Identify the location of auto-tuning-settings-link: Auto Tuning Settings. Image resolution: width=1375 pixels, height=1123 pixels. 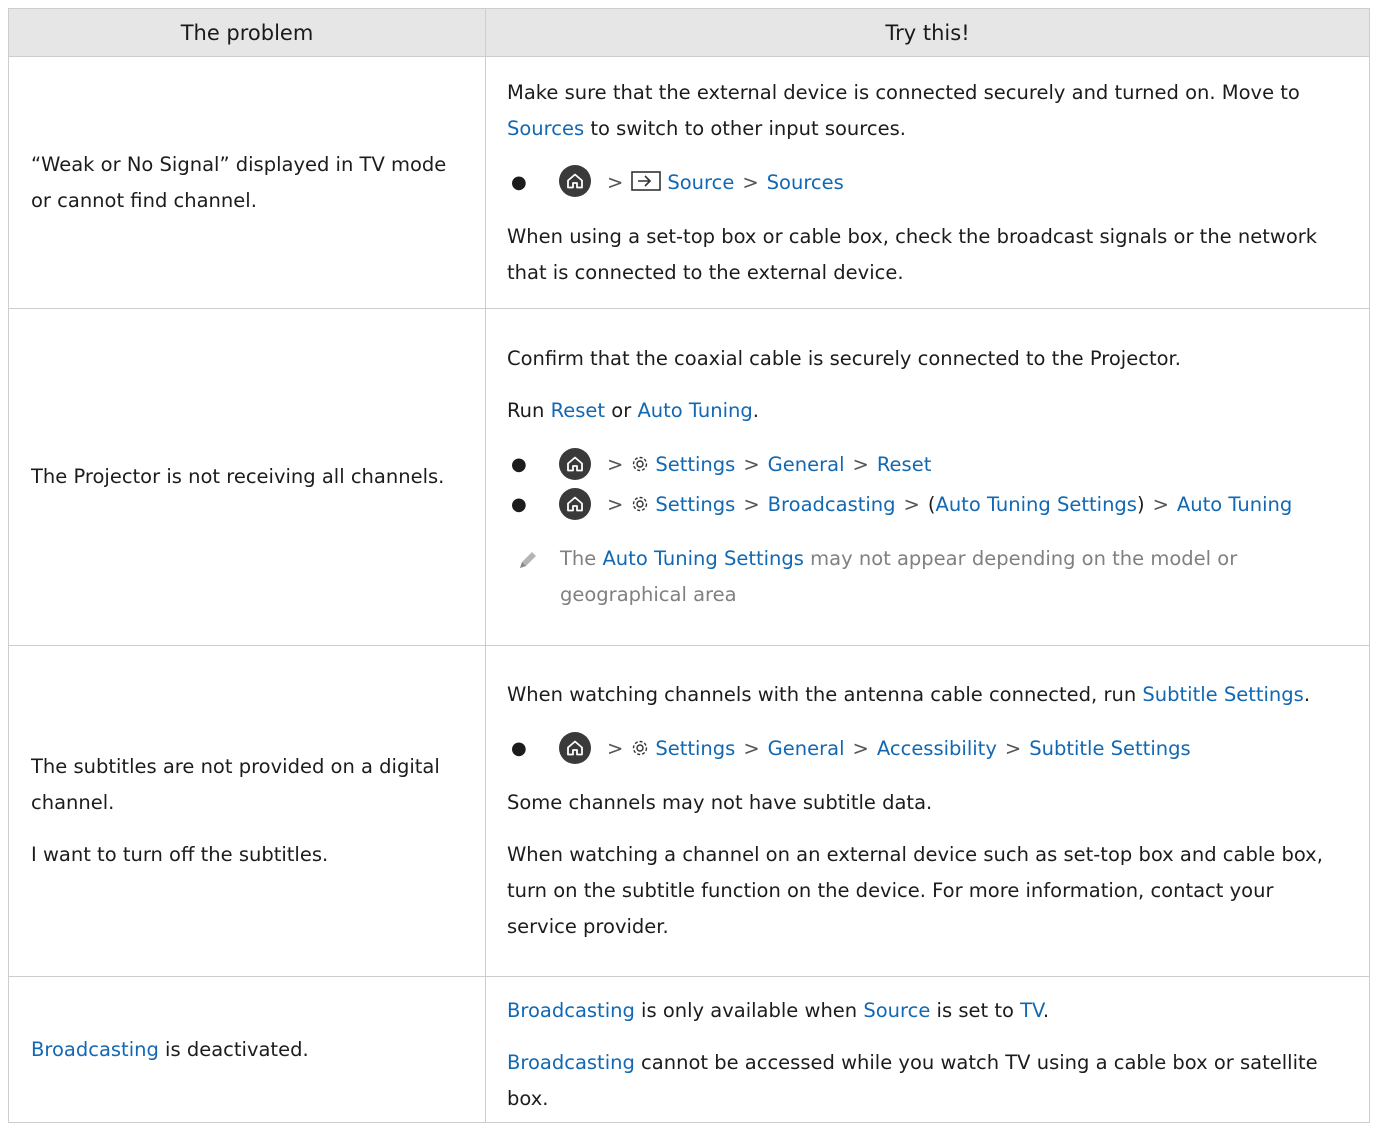
(702, 558).